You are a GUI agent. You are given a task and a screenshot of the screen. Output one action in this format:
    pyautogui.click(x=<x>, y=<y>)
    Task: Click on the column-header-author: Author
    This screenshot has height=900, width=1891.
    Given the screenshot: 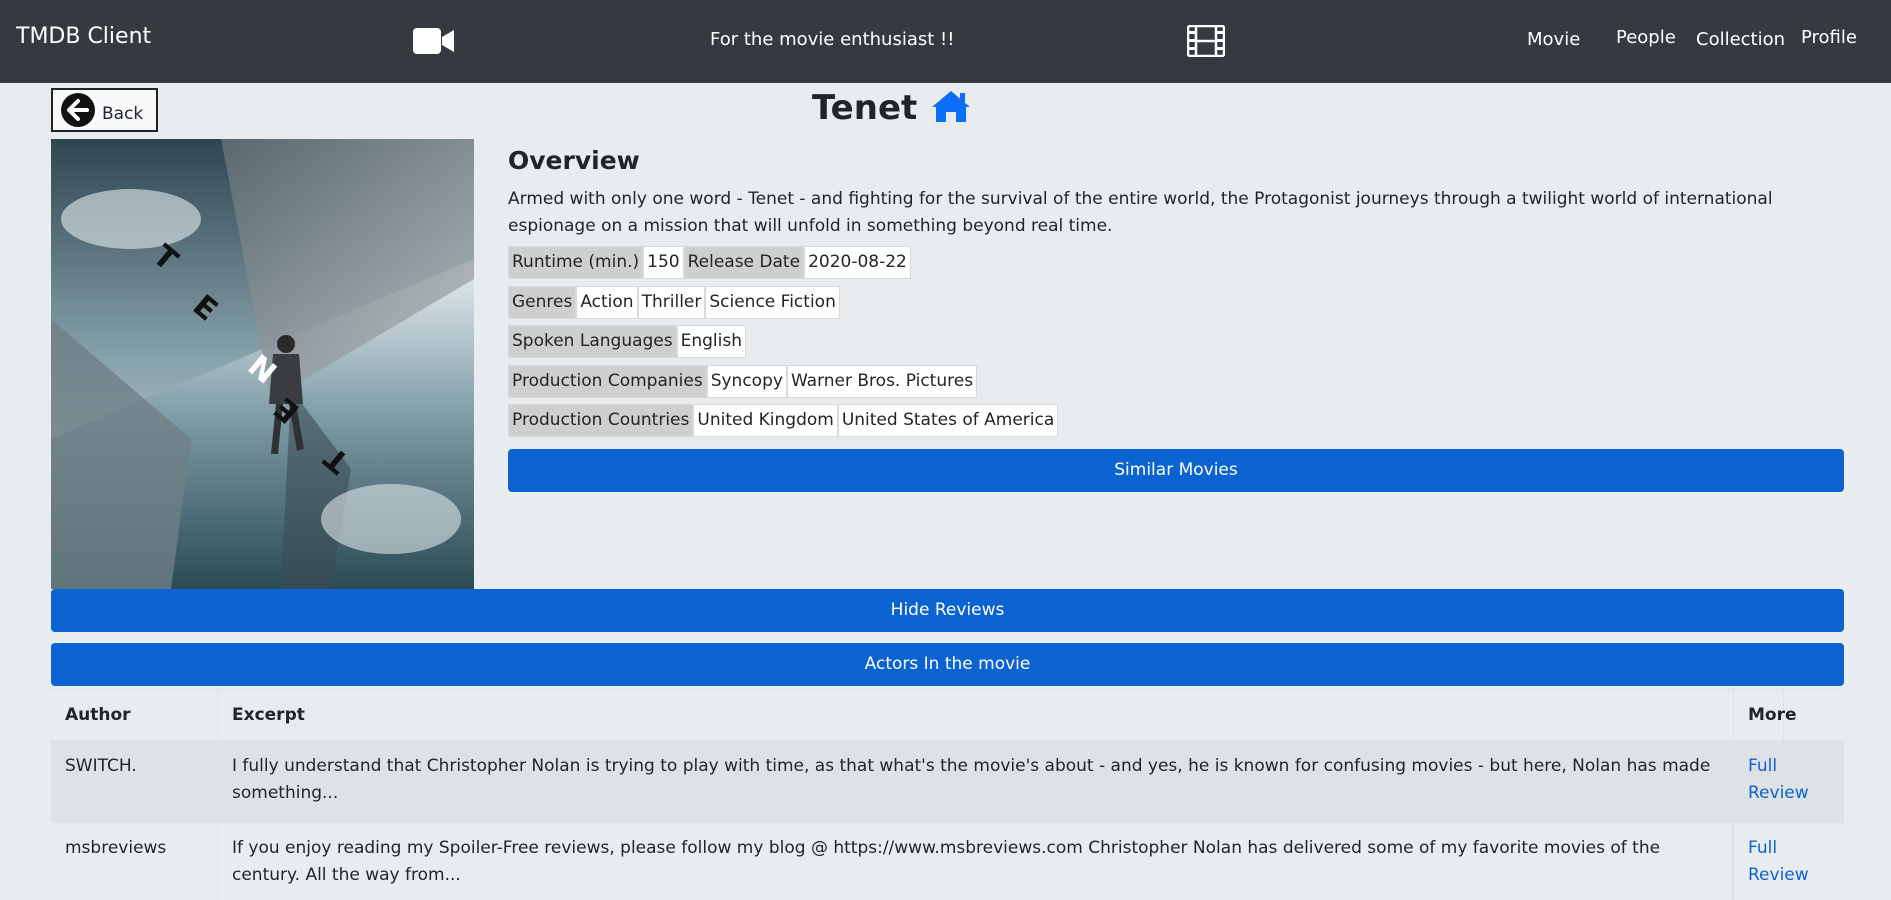 What is the action you would take?
    pyautogui.click(x=134, y=715)
    